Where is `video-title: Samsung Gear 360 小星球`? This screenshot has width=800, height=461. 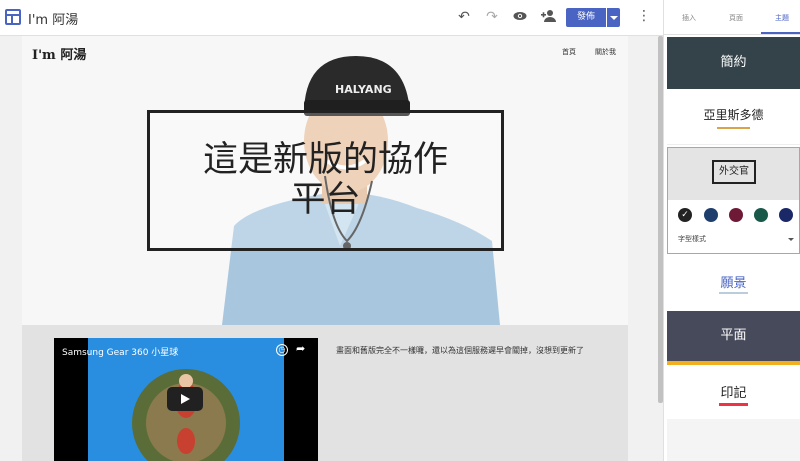
video-title: Samsung Gear 360 小星球 is located at coordinates (120, 351).